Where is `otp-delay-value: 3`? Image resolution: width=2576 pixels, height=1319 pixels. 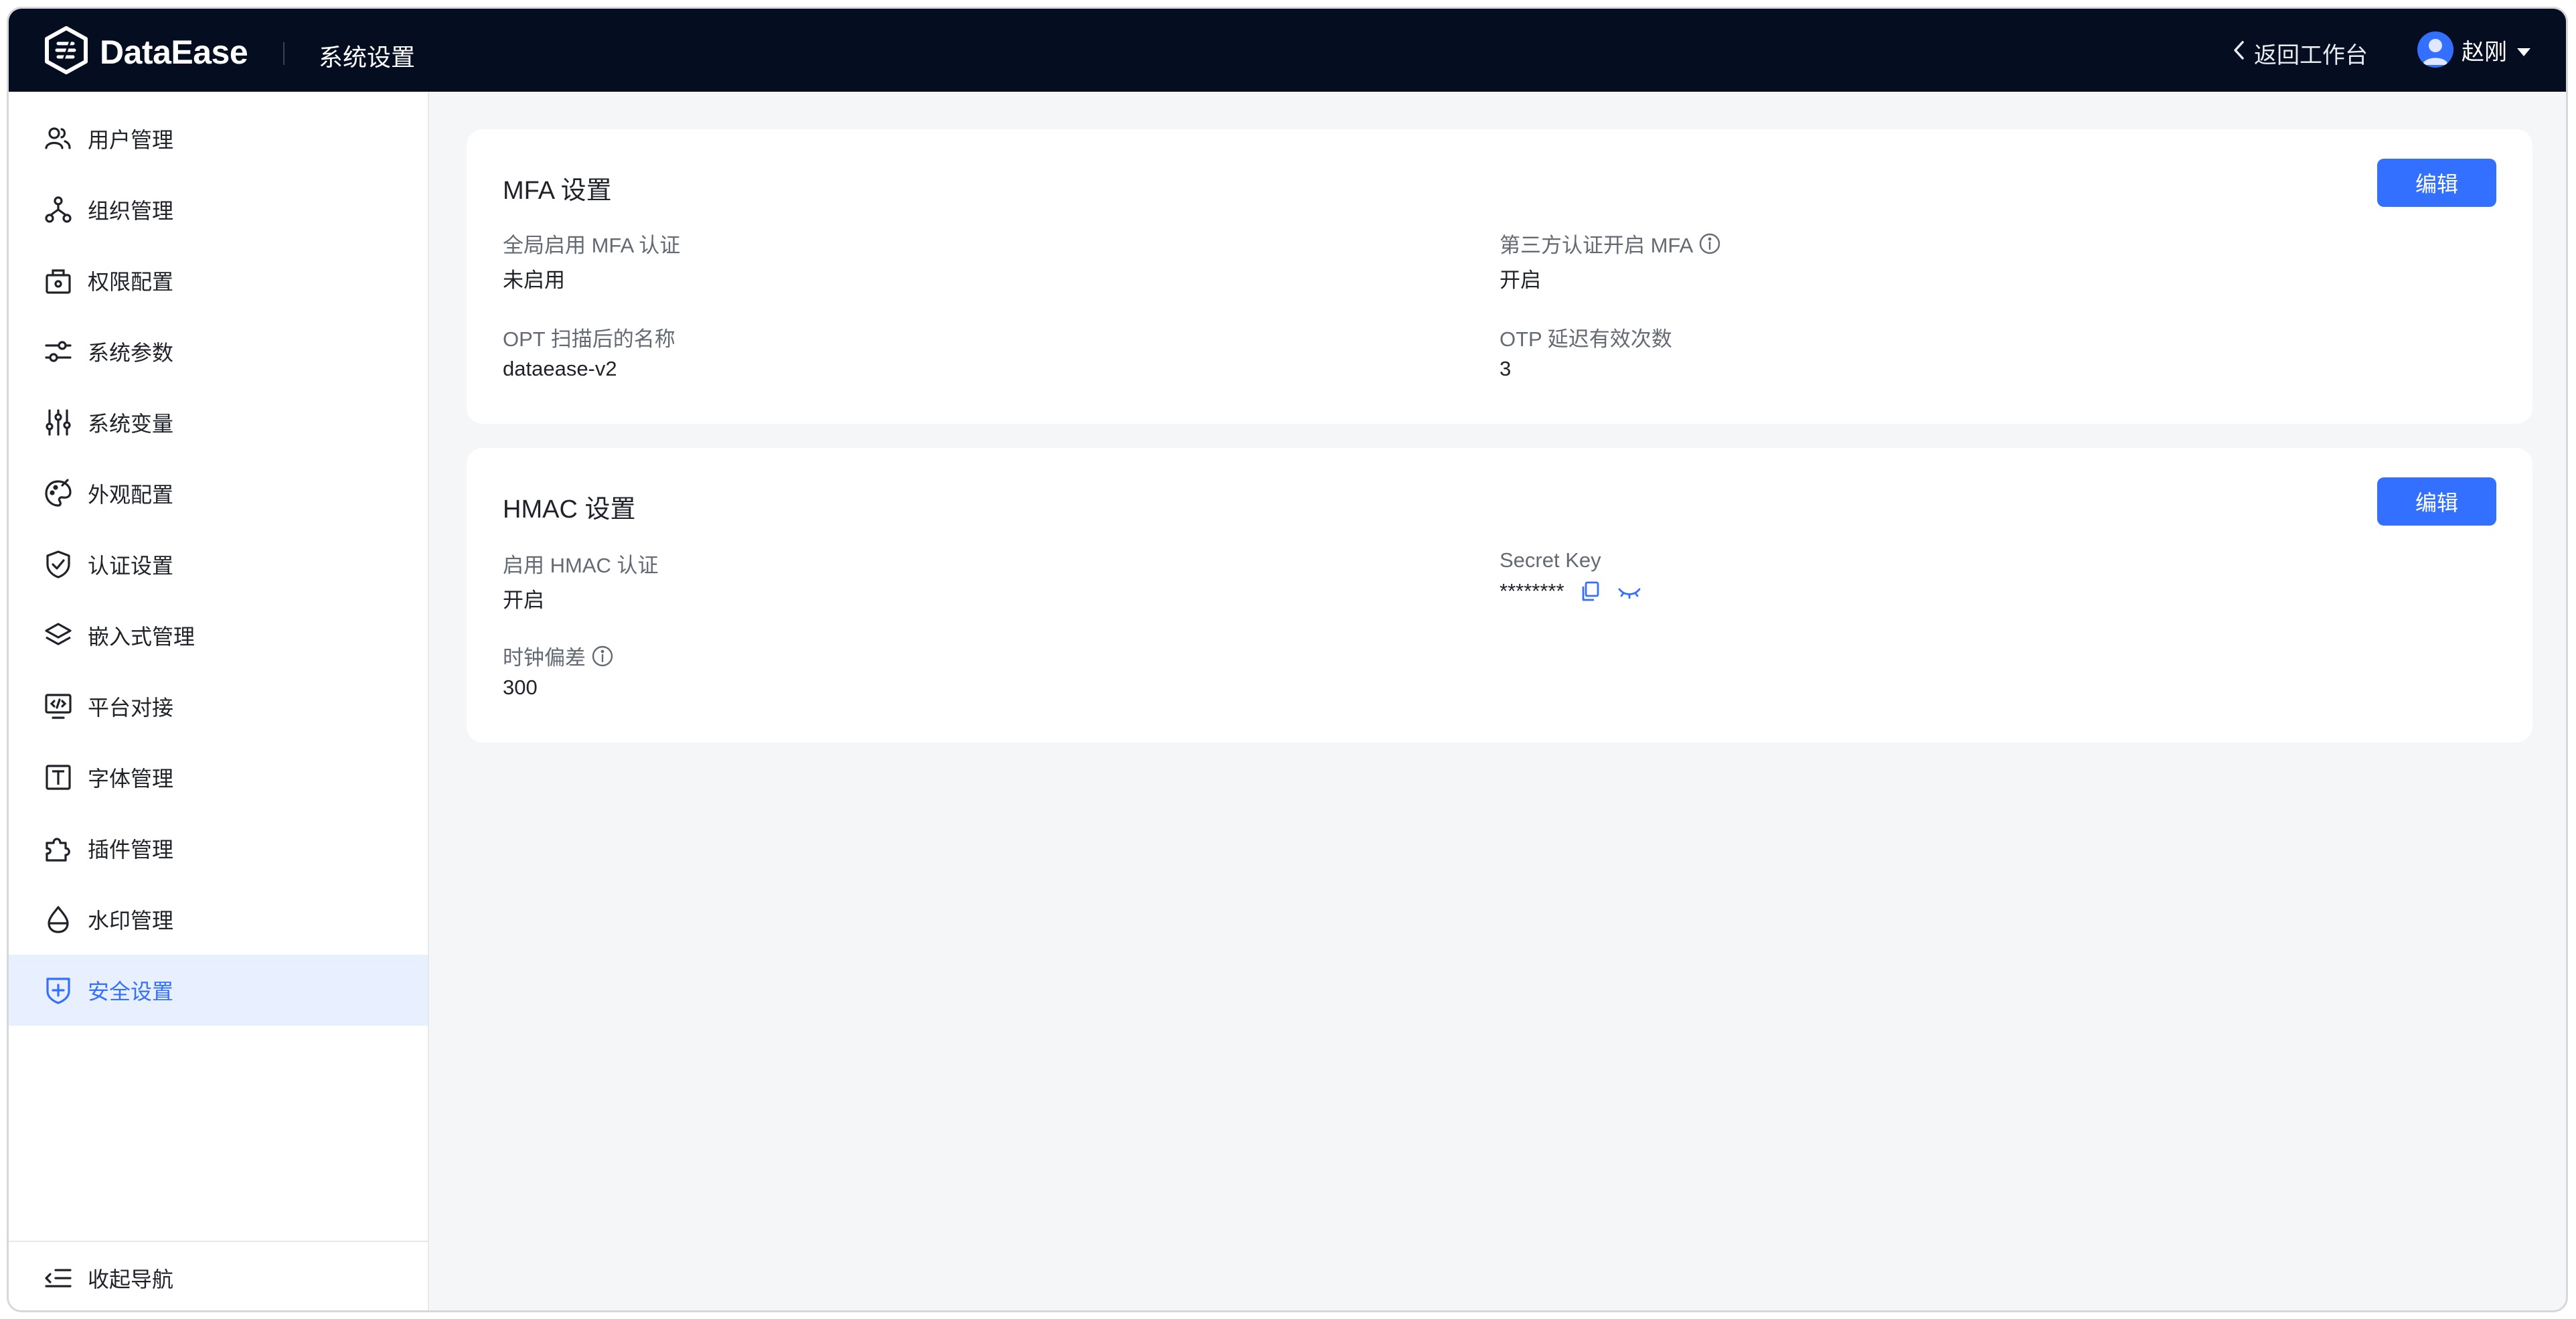
otp-delay-value: 3 is located at coordinates (1506, 368).